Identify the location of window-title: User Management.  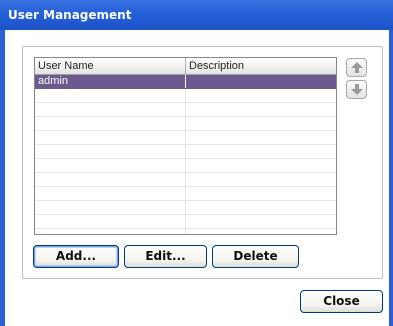
(70, 15).